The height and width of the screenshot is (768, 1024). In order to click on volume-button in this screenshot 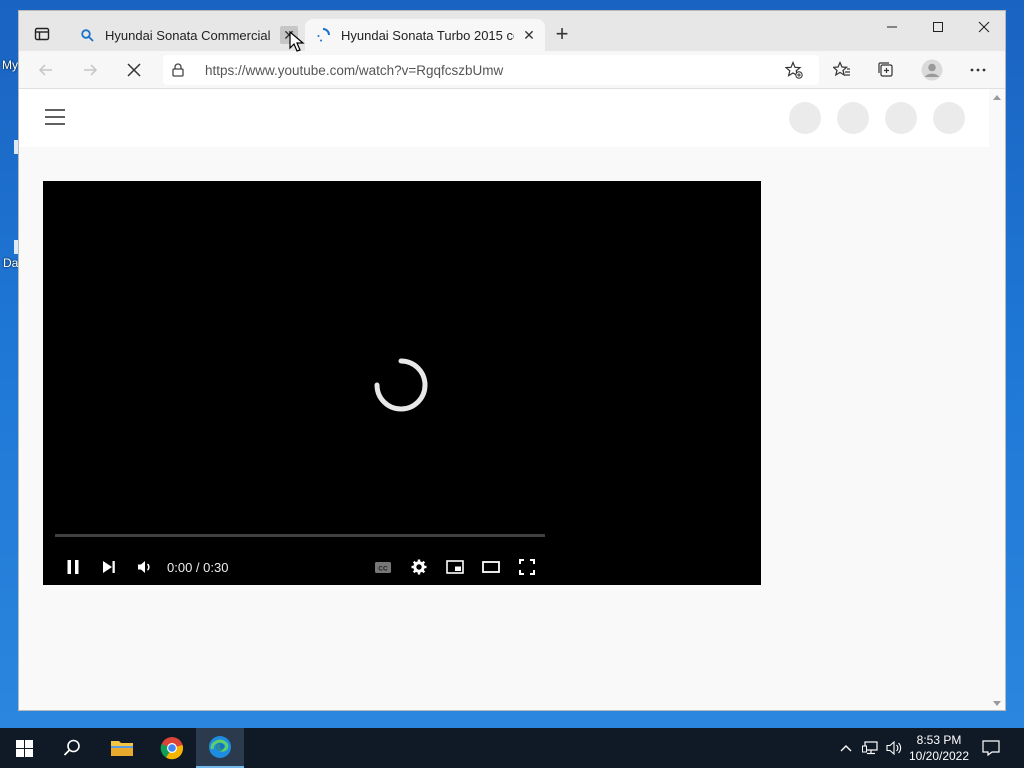, I will do `click(145, 567)`.